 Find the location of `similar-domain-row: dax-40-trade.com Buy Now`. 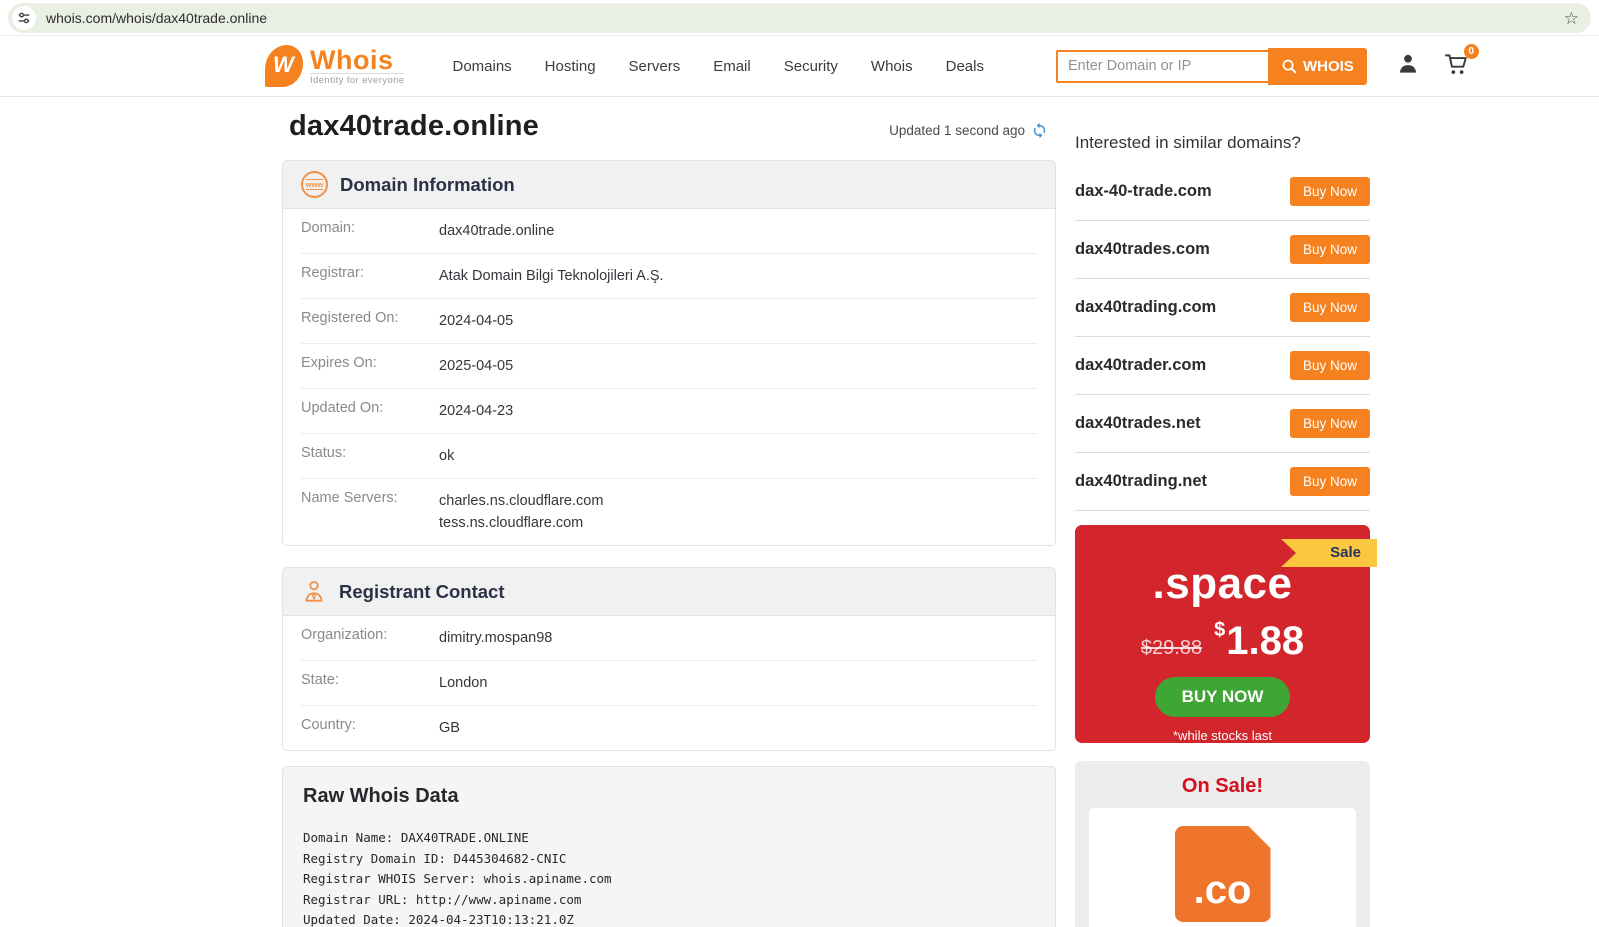

similar-domain-row: dax-40-trade.com Buy Now is located at coordinates (1222, 192).